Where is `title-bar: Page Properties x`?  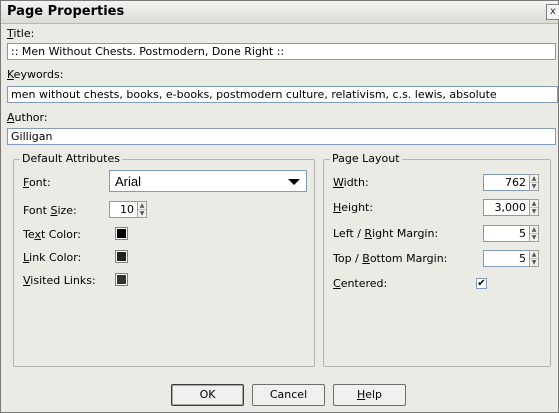
title-bar: Page Properties x is located at coordinates (280, 12).